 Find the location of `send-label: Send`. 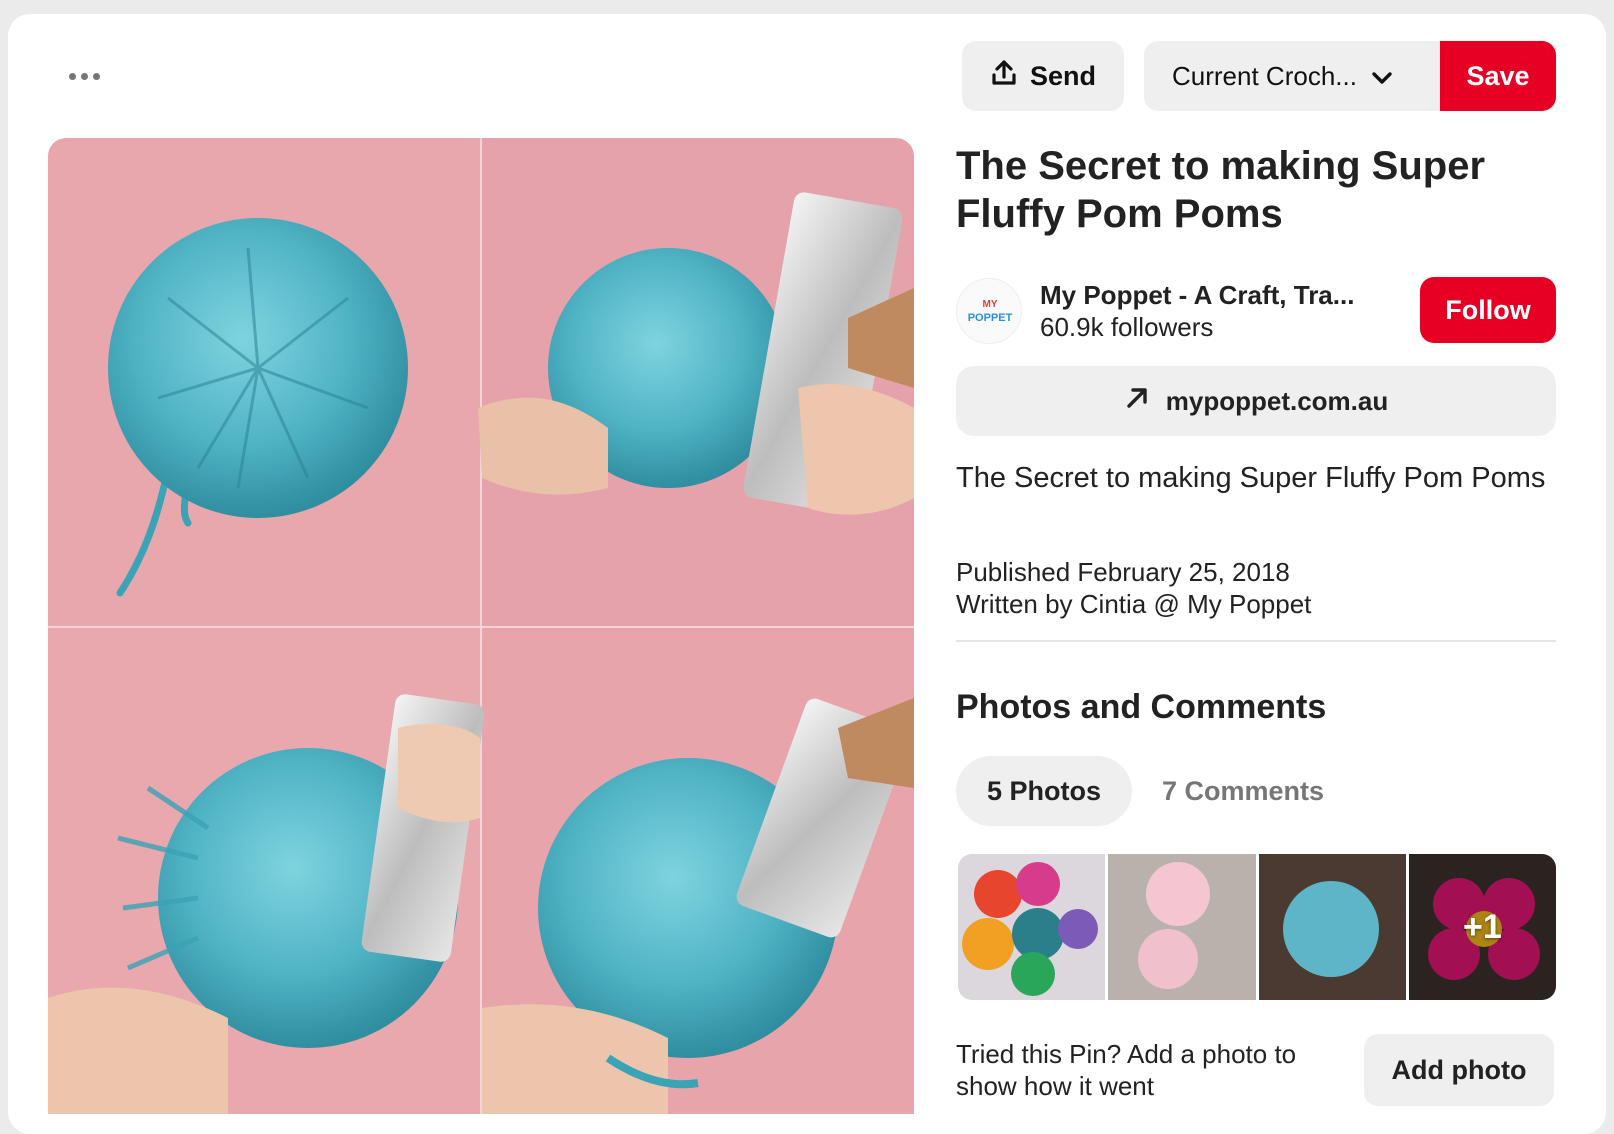

send-label: Send is located at coordinates (1062, 75).